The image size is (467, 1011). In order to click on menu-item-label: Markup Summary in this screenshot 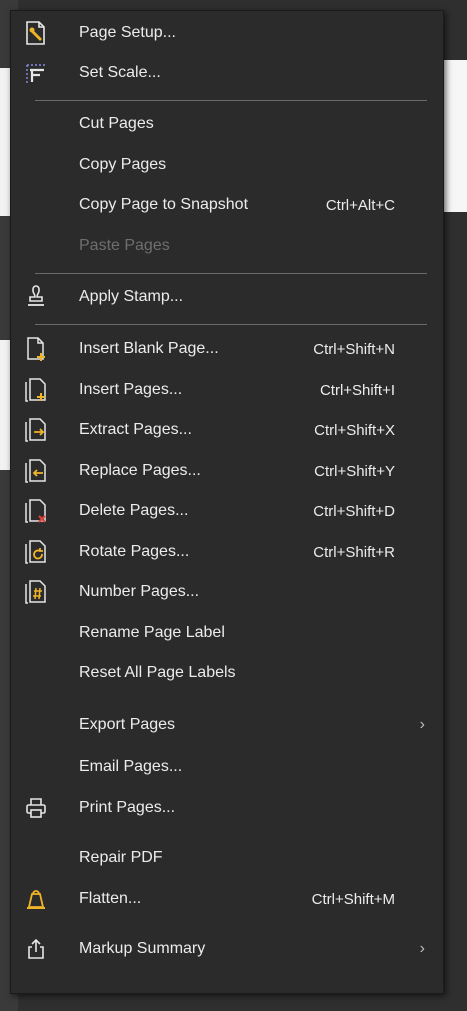, I will do `click(142, 948)`.